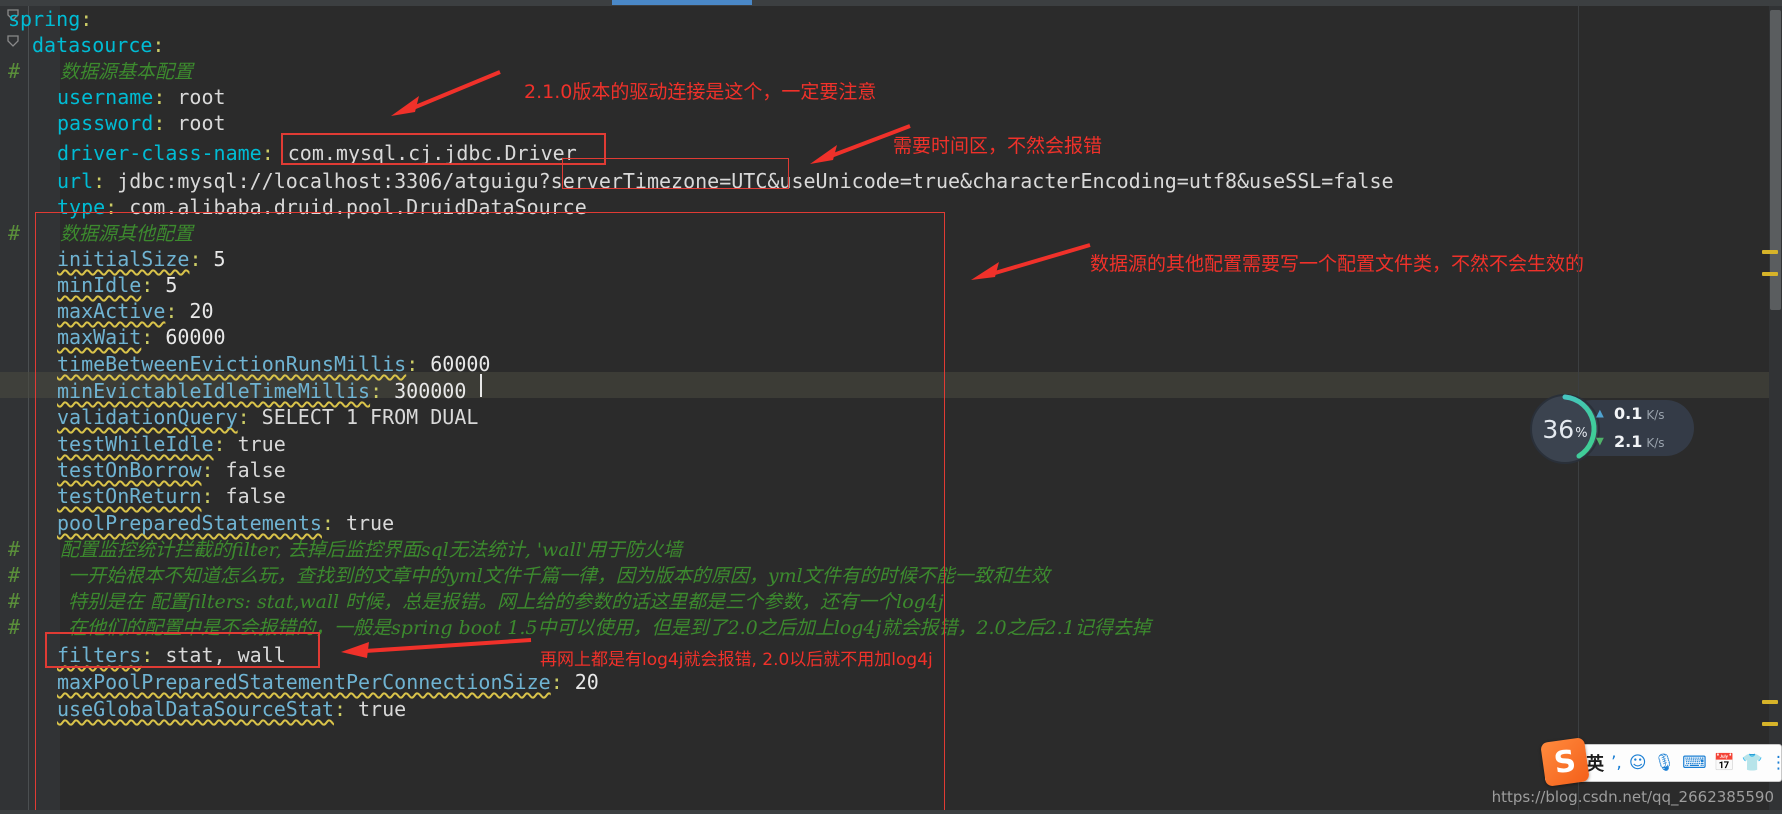 The width and height of the screenshot is (1782, 814). I want to click on yaml-key: datasource, so click(92, 45).